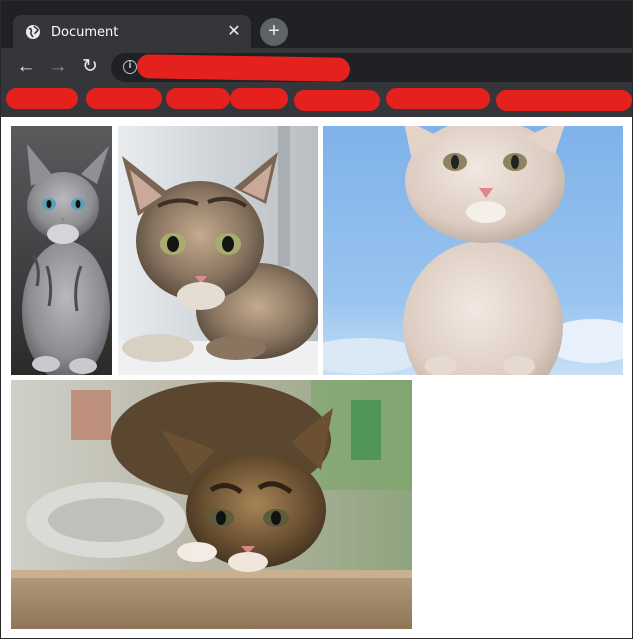 The height and width of the screenshot is (639, 633). I want to click on close-icon: ✕, so click(234, 32).